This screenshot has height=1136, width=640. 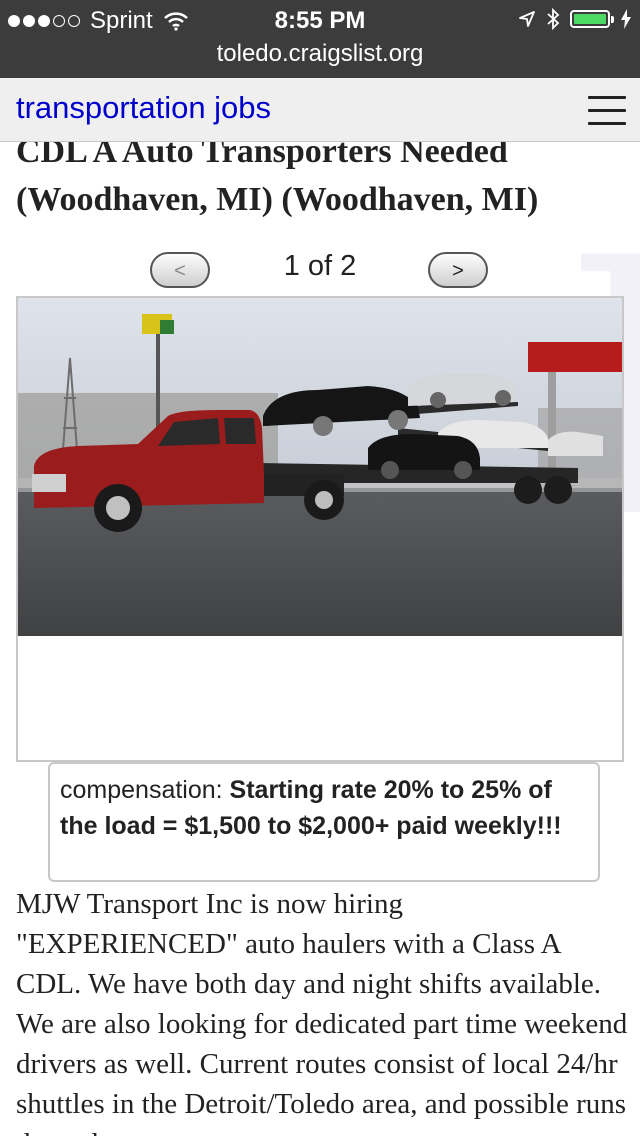 I want to click on bluetooth-icon, so click(x=553, y=19).